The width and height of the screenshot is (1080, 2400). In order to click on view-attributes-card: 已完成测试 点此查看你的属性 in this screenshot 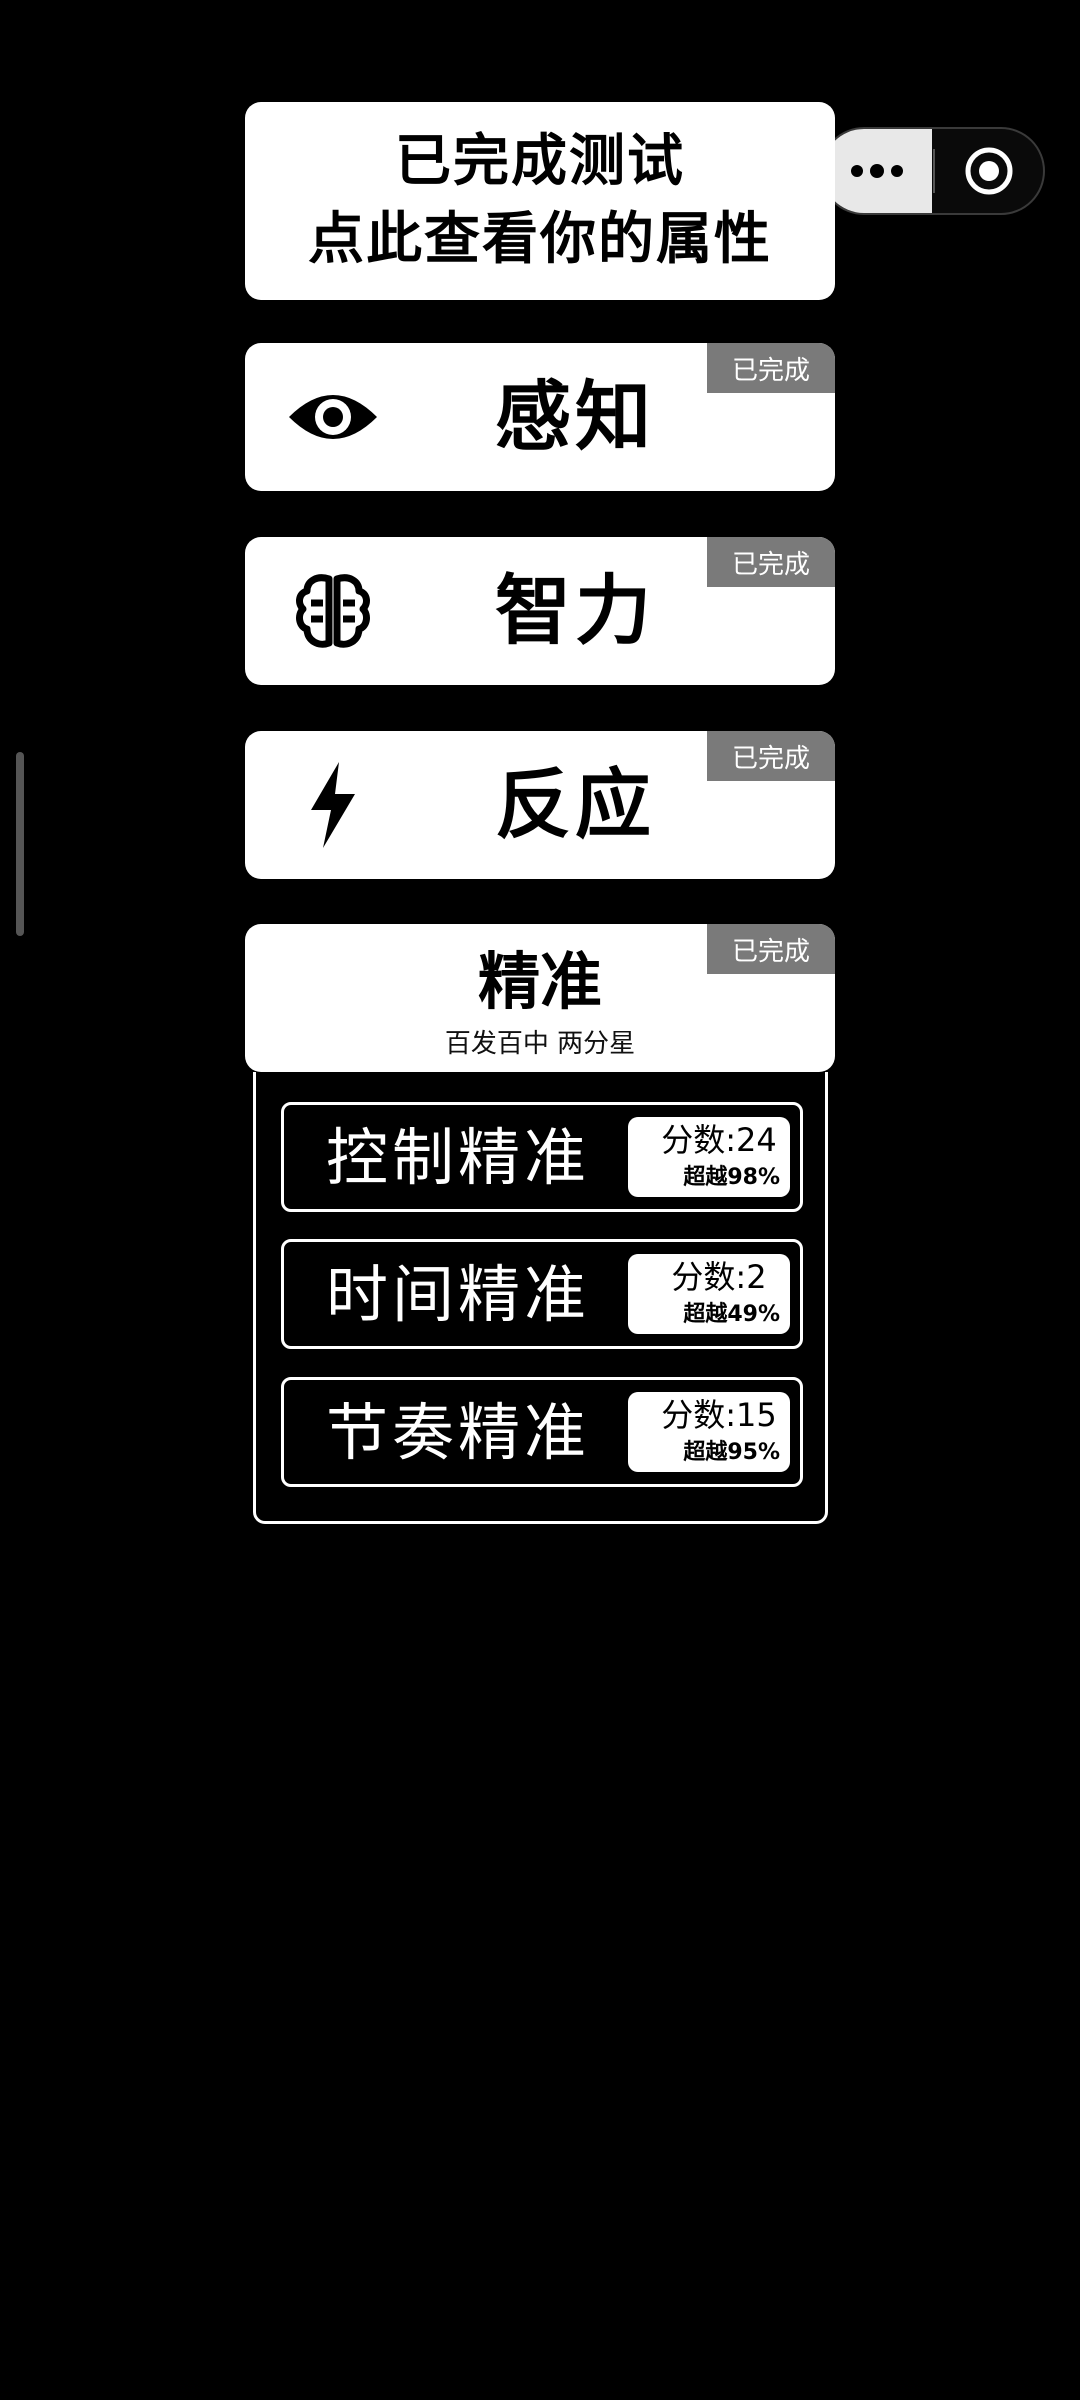, I will do `click(540, 201)`.